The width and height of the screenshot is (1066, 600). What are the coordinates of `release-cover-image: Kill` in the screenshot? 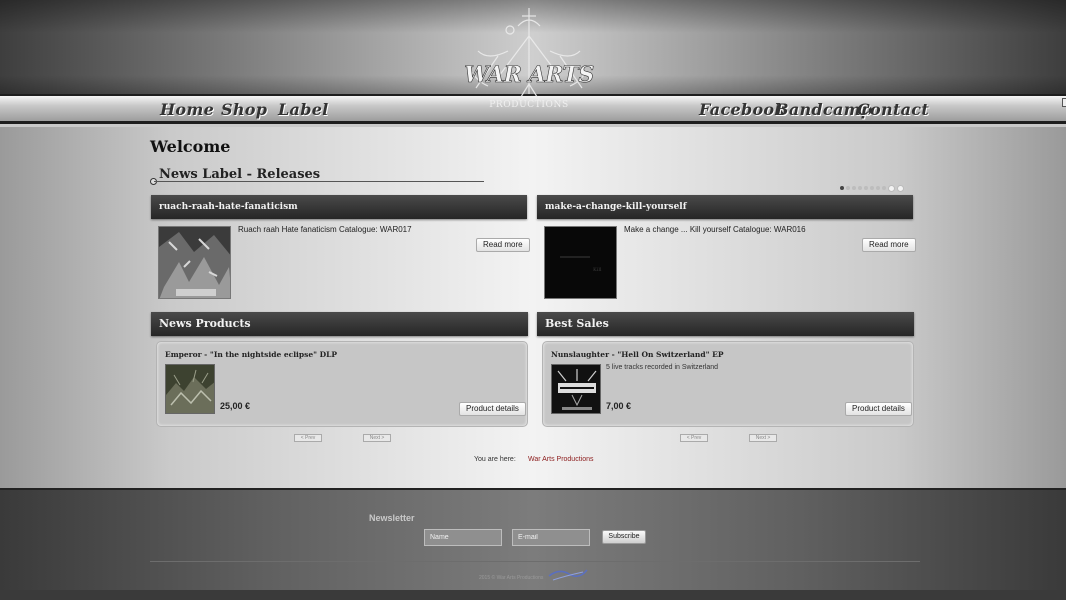 It's located at (580, 262).